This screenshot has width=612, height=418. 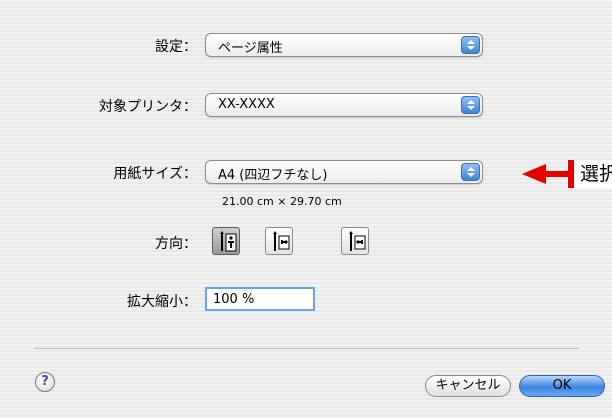 What do you see at coordinates (590, 174) in the screenshot?
I see `annotation-label: 選択` at bounding box center [590, 174].